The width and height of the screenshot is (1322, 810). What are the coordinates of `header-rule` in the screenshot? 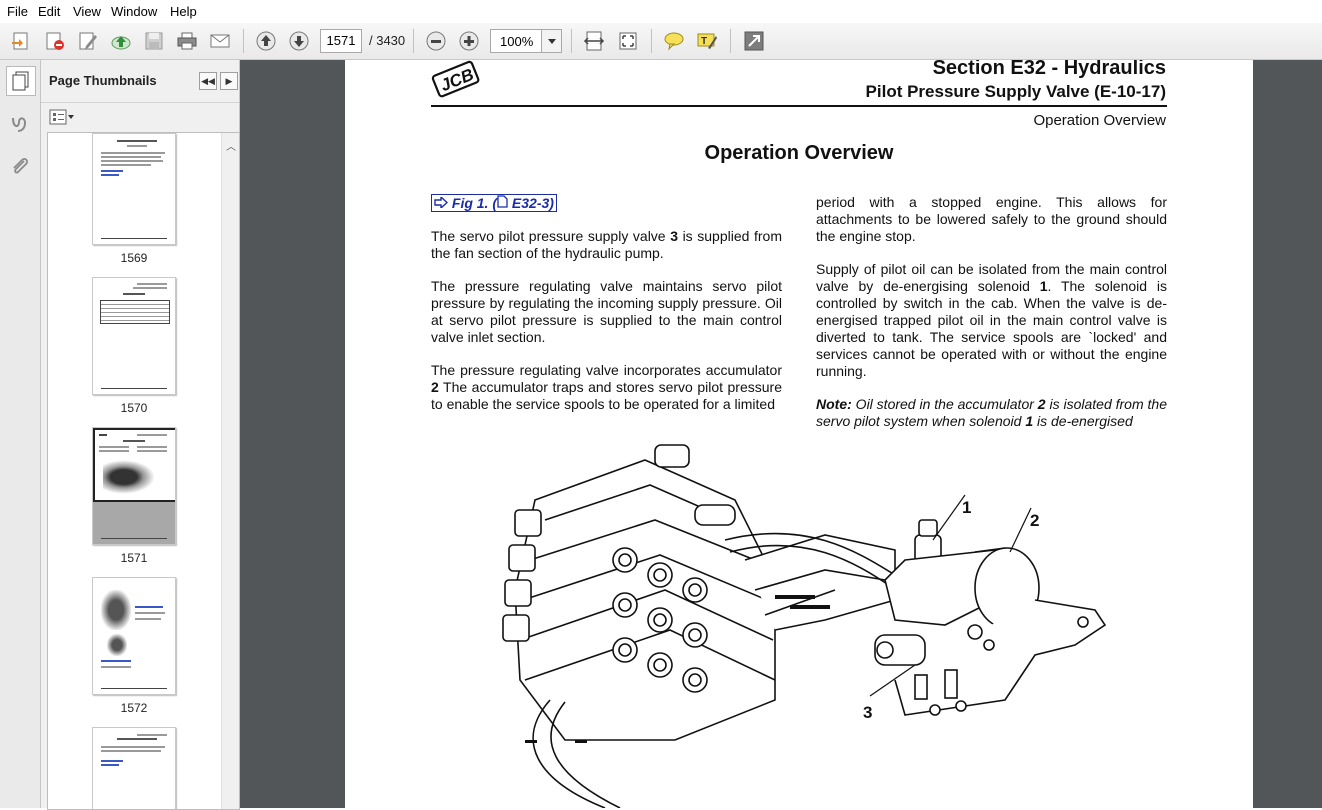 It's located at (799, 106).